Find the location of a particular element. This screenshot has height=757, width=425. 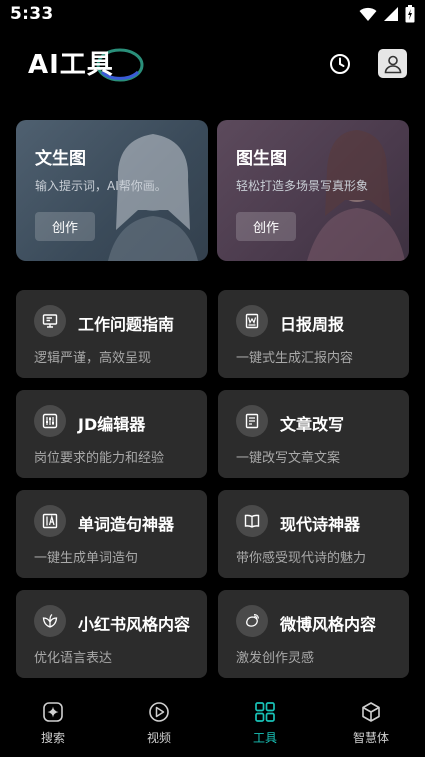

tool-card-article-rewrite: 文章改写 一键改写文章文案 is located at coordinates (313, 434).